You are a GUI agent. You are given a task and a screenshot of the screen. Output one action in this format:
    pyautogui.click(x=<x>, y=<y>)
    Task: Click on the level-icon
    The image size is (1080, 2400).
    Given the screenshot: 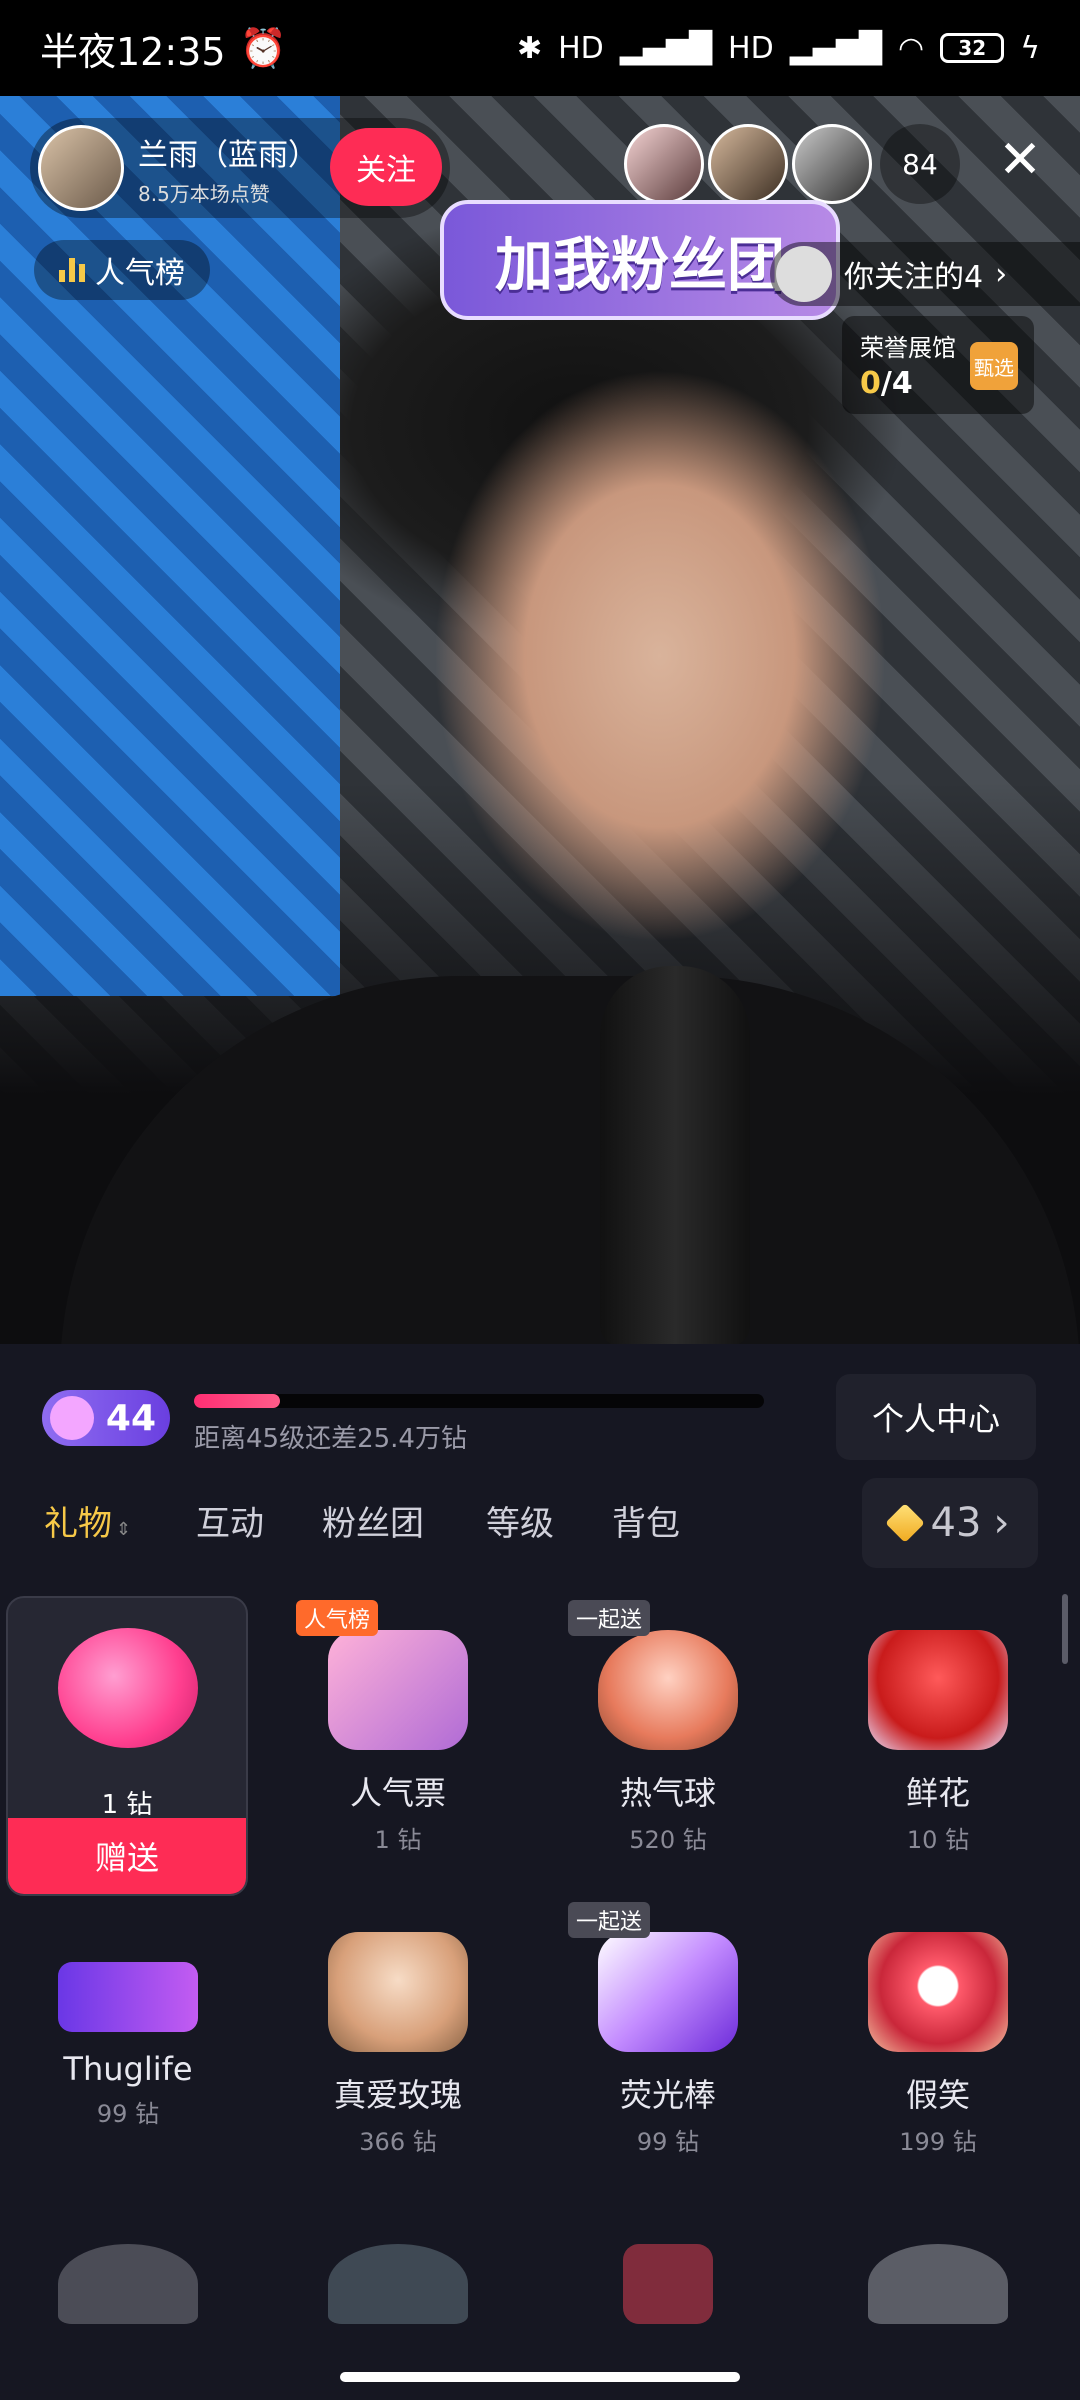 What is the action you would take?
    pyautogui.click(x=72, y=1418)
    